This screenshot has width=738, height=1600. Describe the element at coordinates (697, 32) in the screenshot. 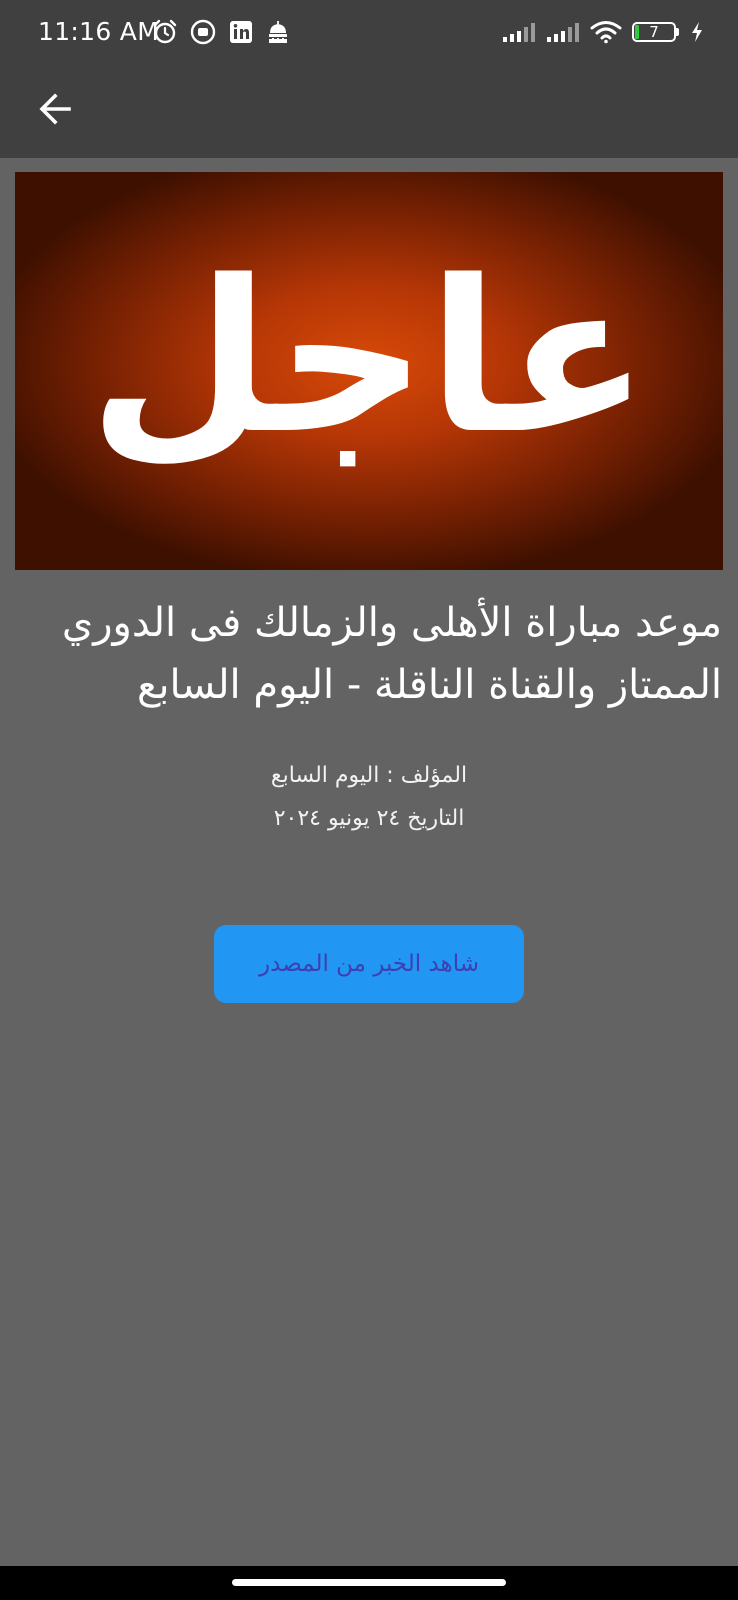

I see `charging-icon` at that location.